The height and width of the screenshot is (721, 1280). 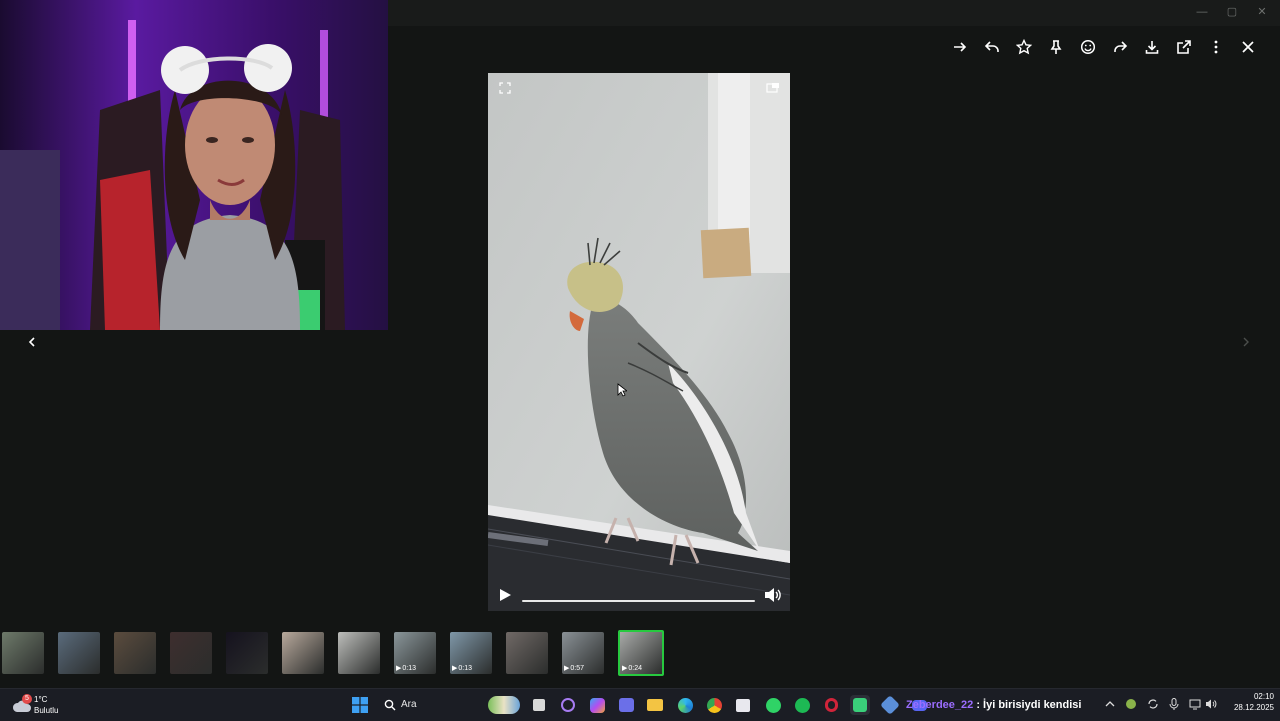 I want to click on tray-microphone, so click(x=1174, y=704).